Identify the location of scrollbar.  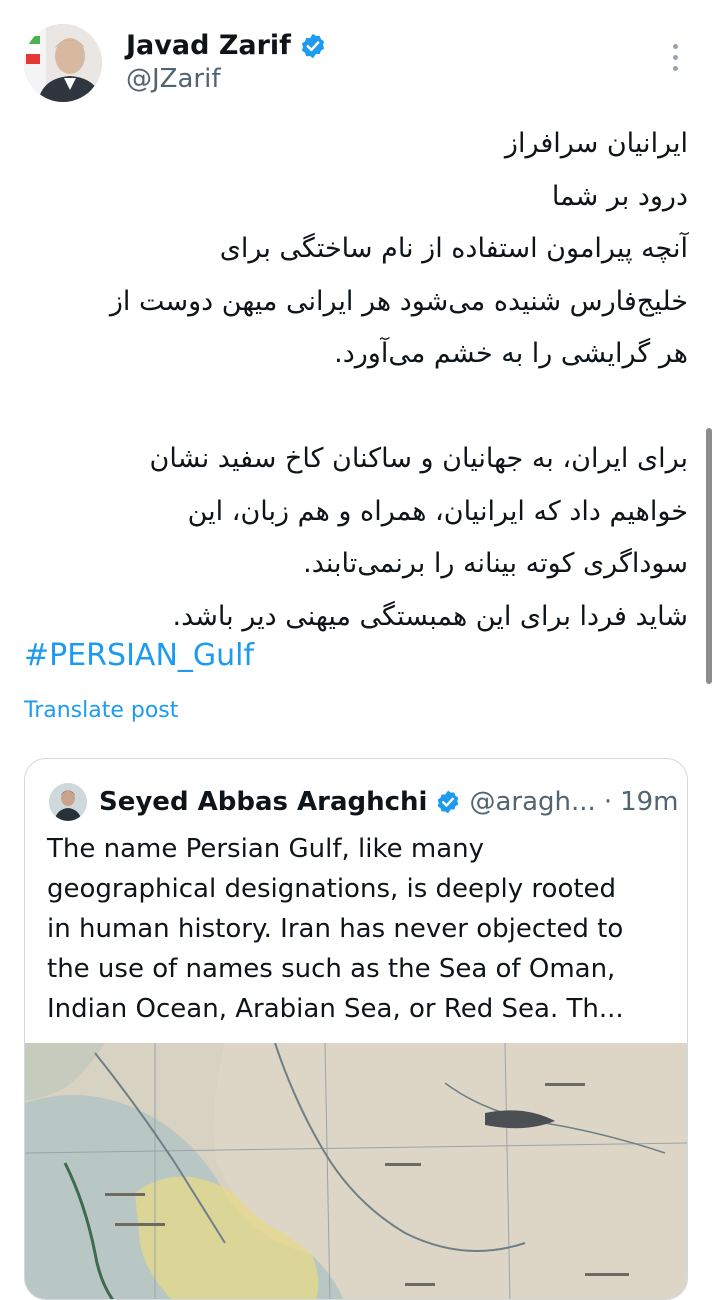
(709, 556).